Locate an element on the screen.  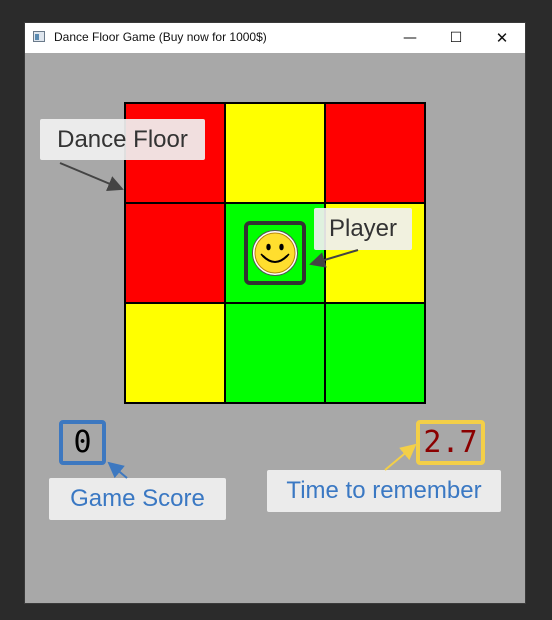
time-arrow is located at coordinates (400, 457).